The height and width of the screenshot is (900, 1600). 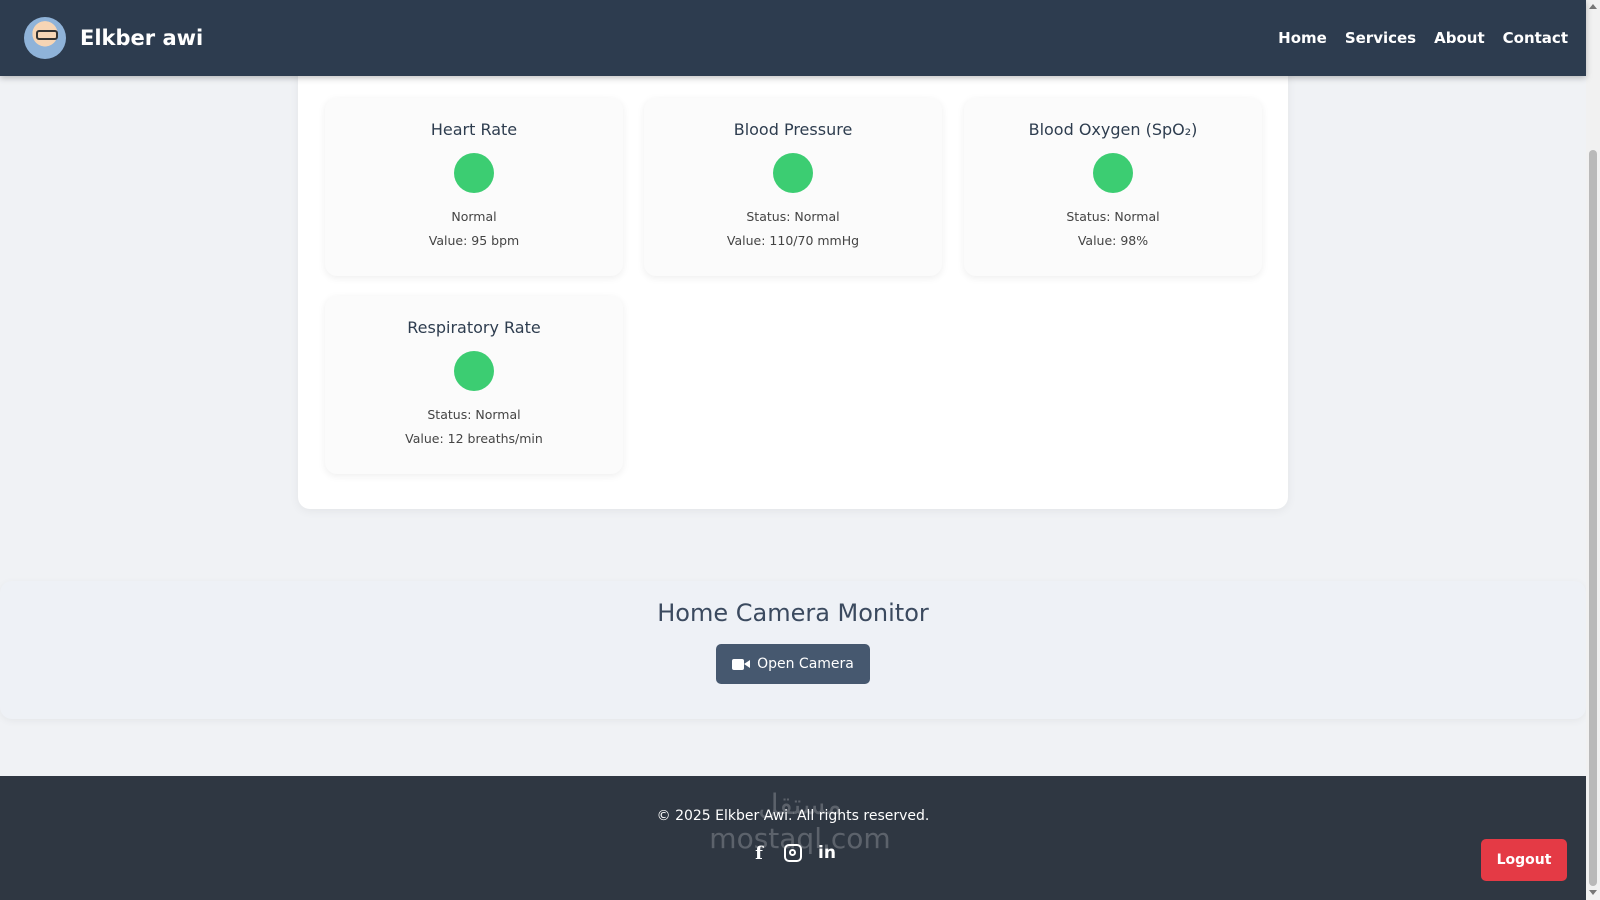 I want to click on logout-button: Logout, so click(x=1524, y=860).